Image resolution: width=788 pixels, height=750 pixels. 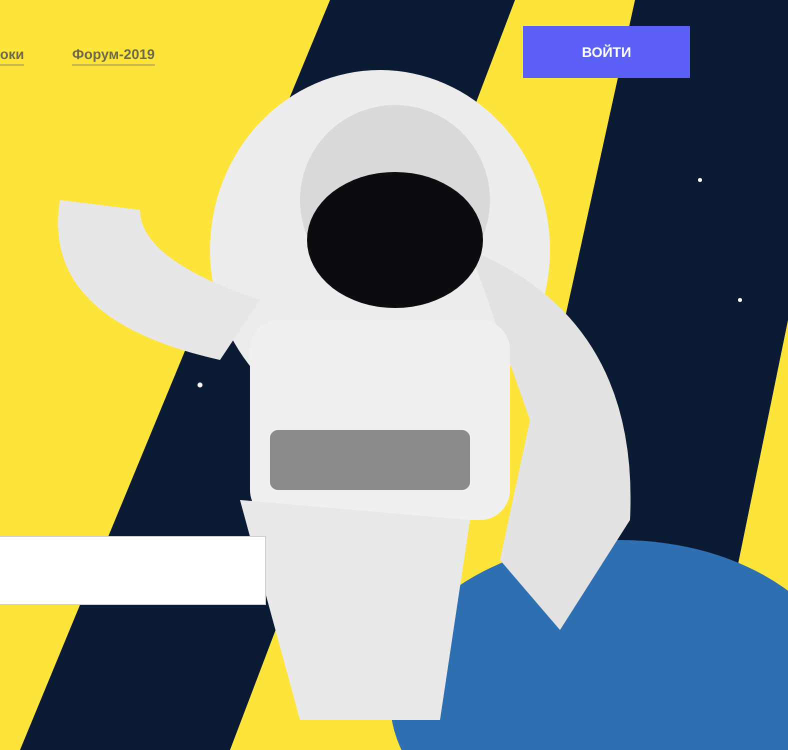 What do you see at coordinates (12, 56) in the screenshot?
I see `nav-link: оки` at bounding box center [12, 56].